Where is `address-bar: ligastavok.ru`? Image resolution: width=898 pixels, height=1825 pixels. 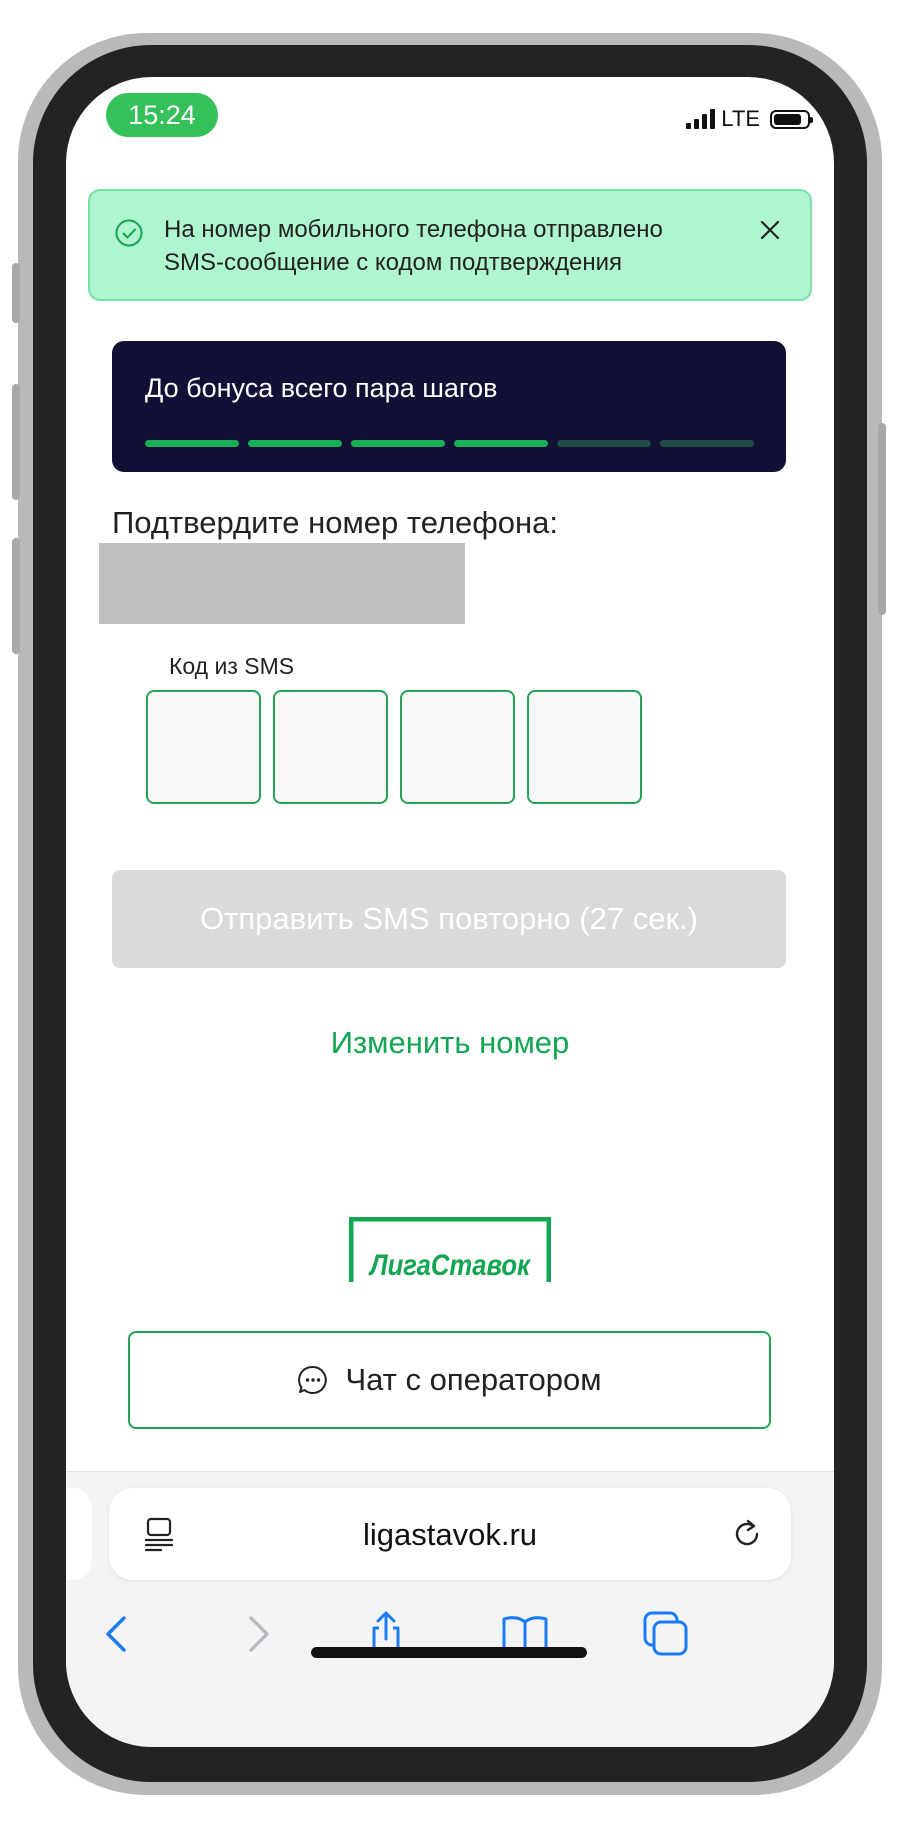 address-bar: ligastavok.ru is located at coordinates (450, 1534).